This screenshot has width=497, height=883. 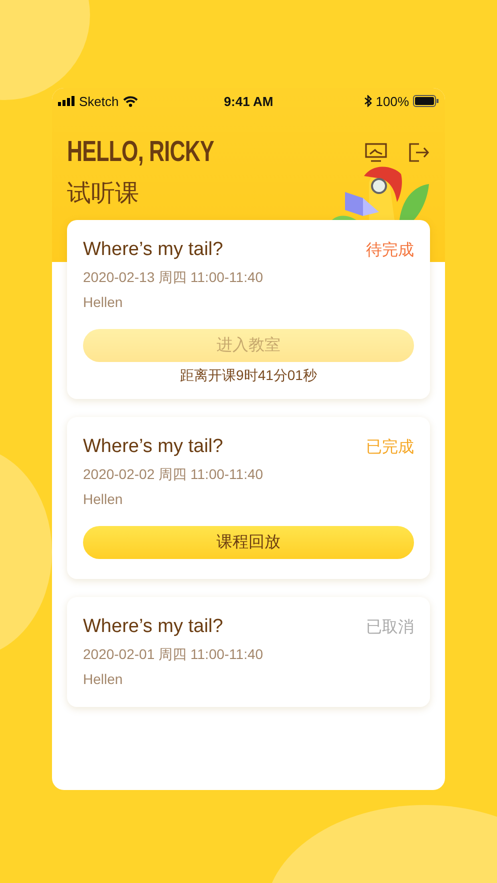 What do you see at coordinates (390, 628) in the screenshot?
I see `lesson-status: 已取消` at bounding box center [390, 628].